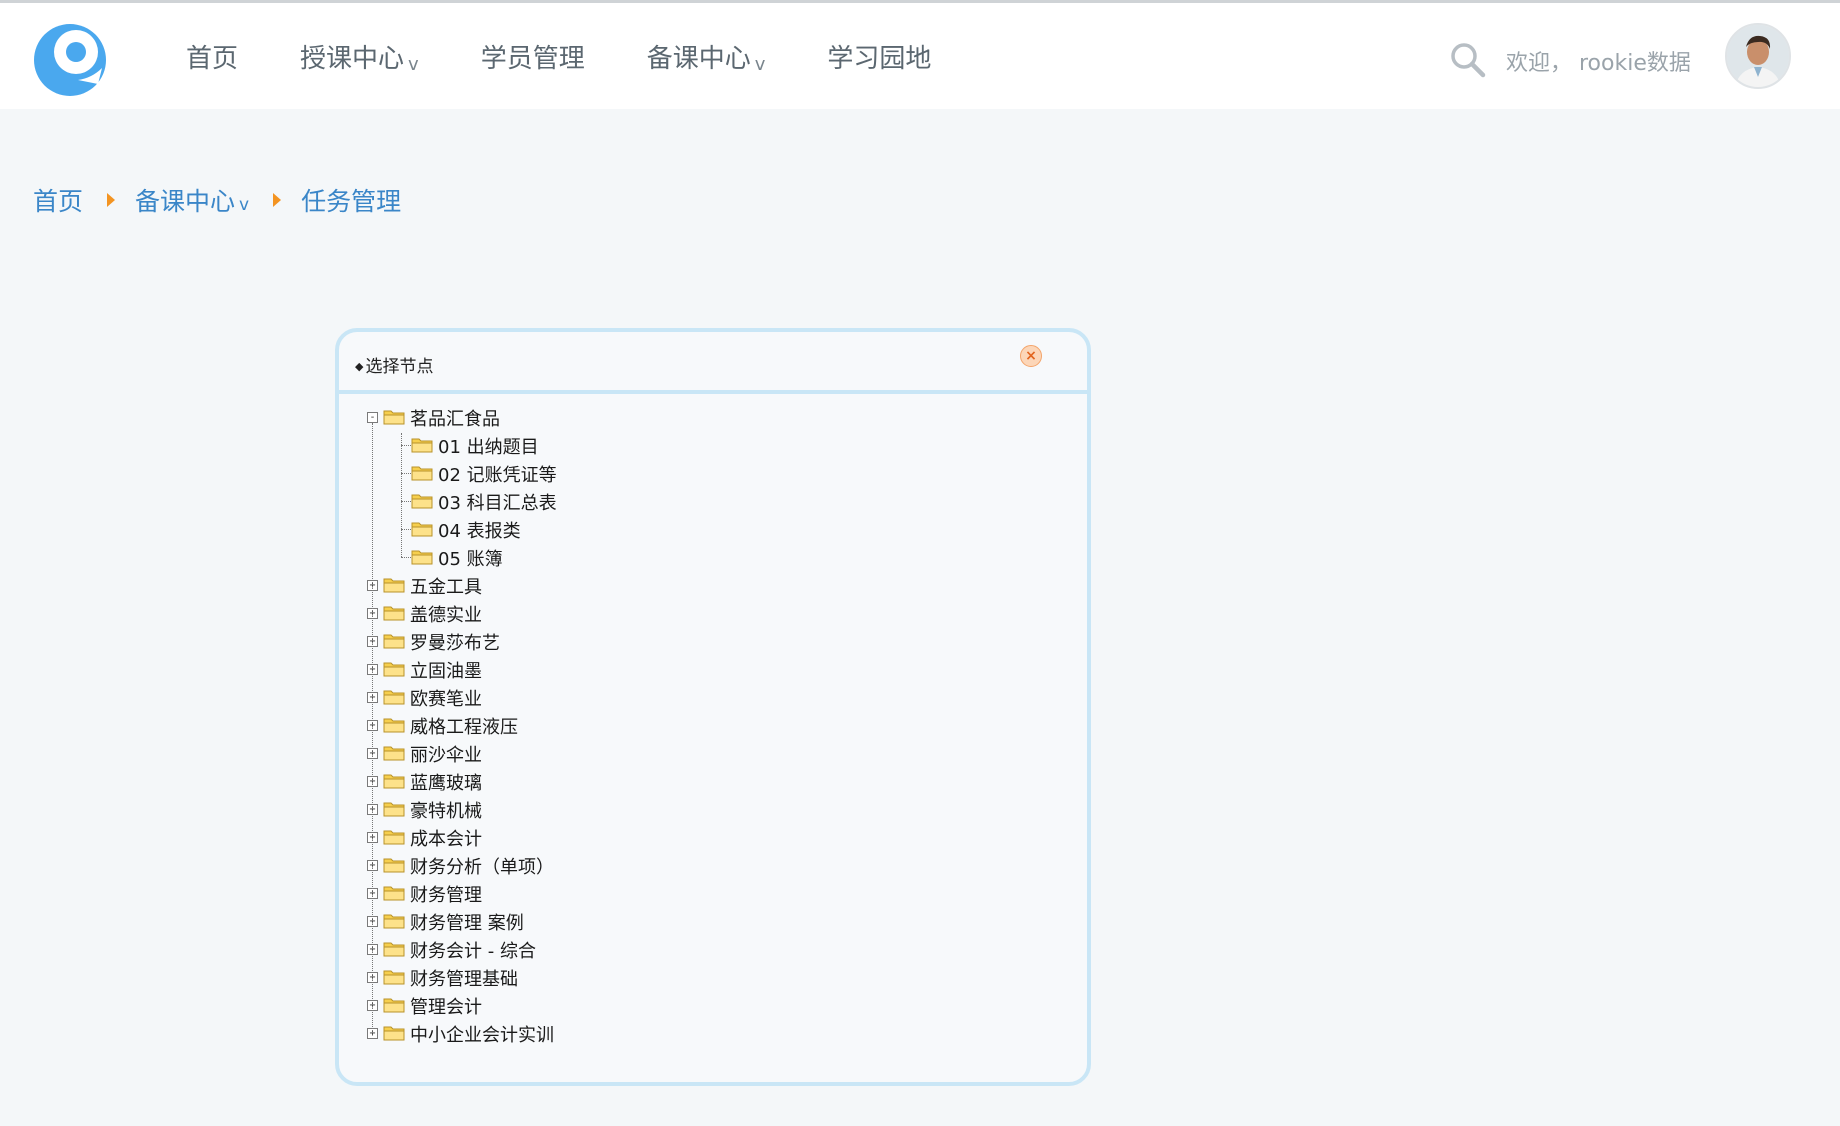 This screenshot has width=1840, height=1126. I want to click on tree-node: + 财务分析（单项）, so click(709, 865).